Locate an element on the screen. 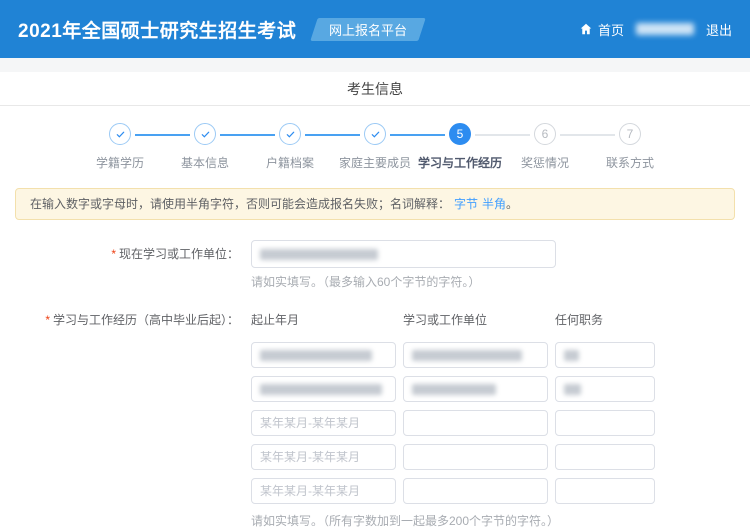 The width and height of the screenshot is (750, 530). step-label: 奖惩情况 is located at coordinates (544, 163).